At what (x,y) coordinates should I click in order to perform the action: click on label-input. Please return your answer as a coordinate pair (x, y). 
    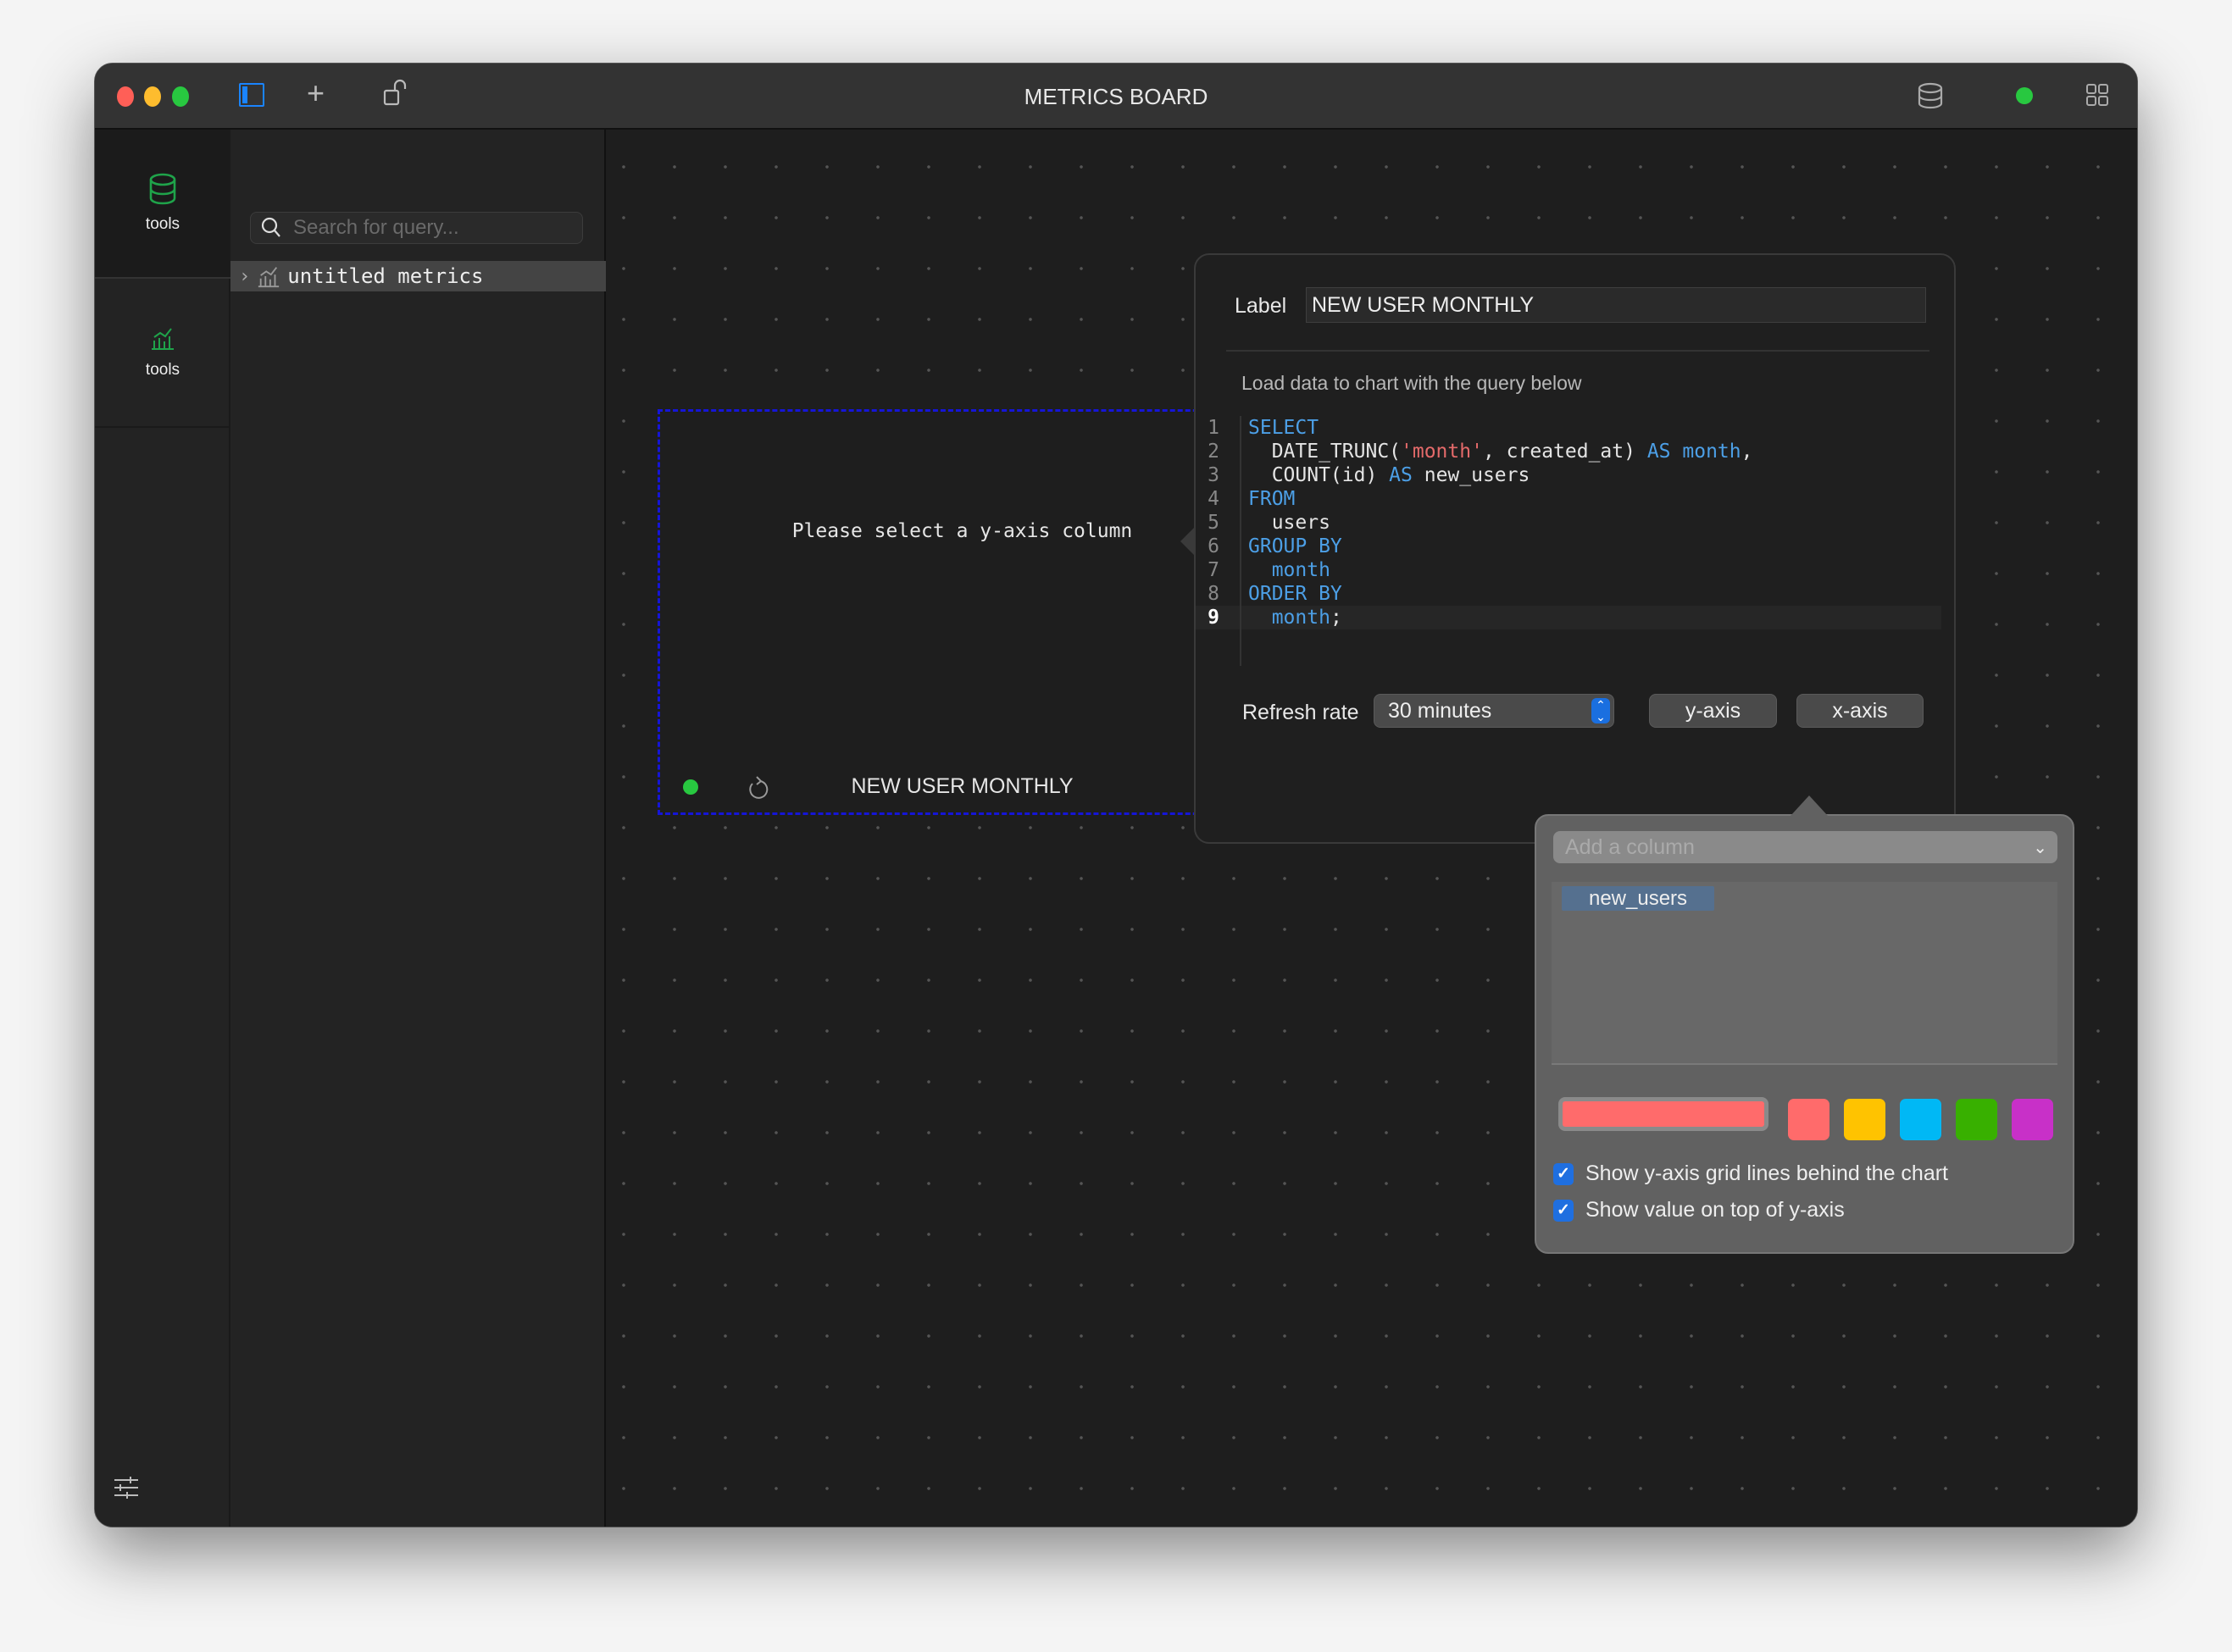
    Looking at the image, I should click on (1616, 305).